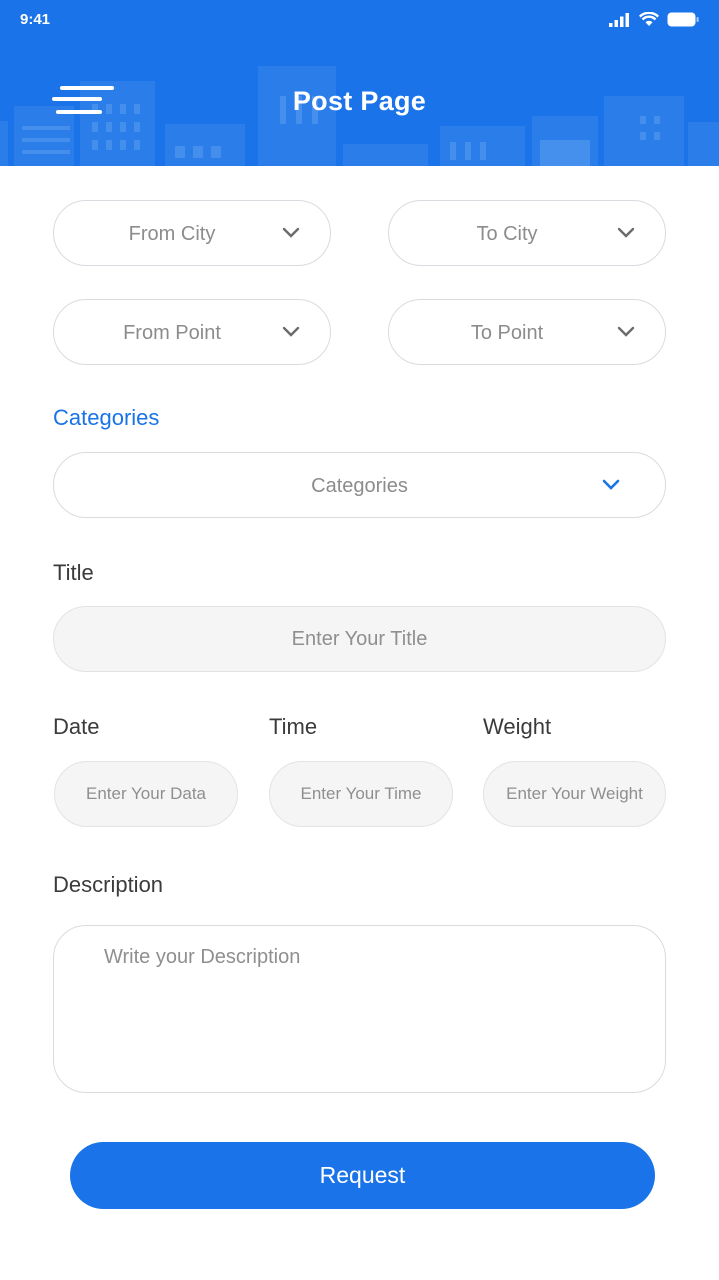  Describe the element at coordinates (108, 884) in the screenshot. I see `description-label: Description` at that location.